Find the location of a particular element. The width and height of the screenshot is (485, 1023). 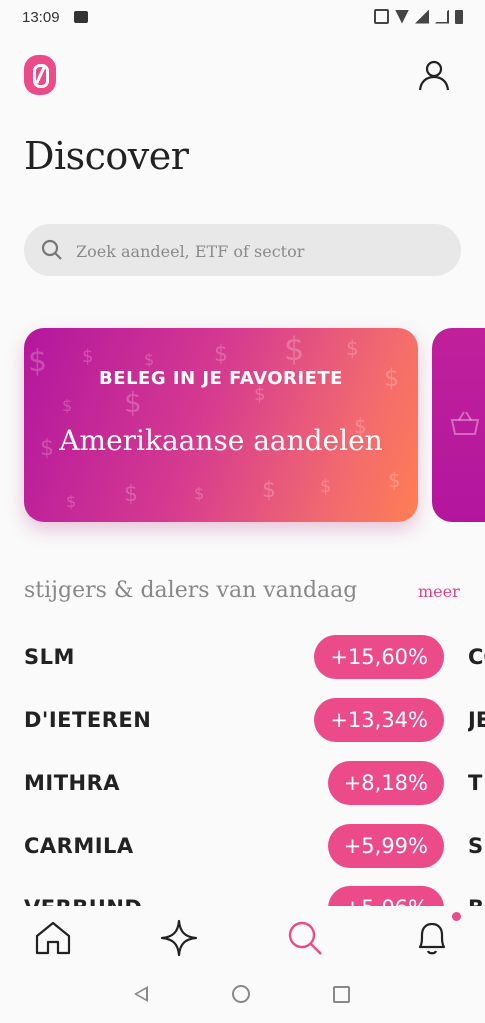

home-circle-icon is located at coordinates (241, 994).